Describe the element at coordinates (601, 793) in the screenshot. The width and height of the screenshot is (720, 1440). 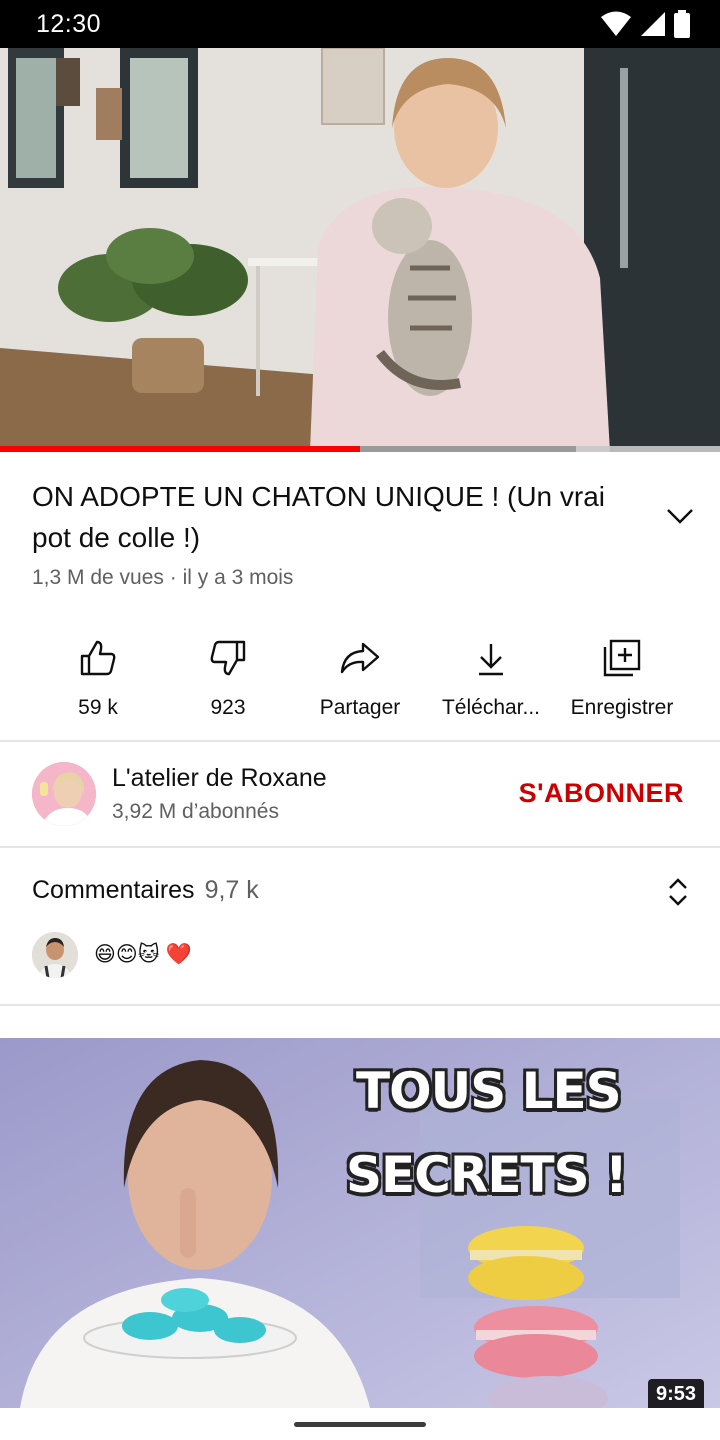
I see `subscribe-button: S'ABONNER` at that location.